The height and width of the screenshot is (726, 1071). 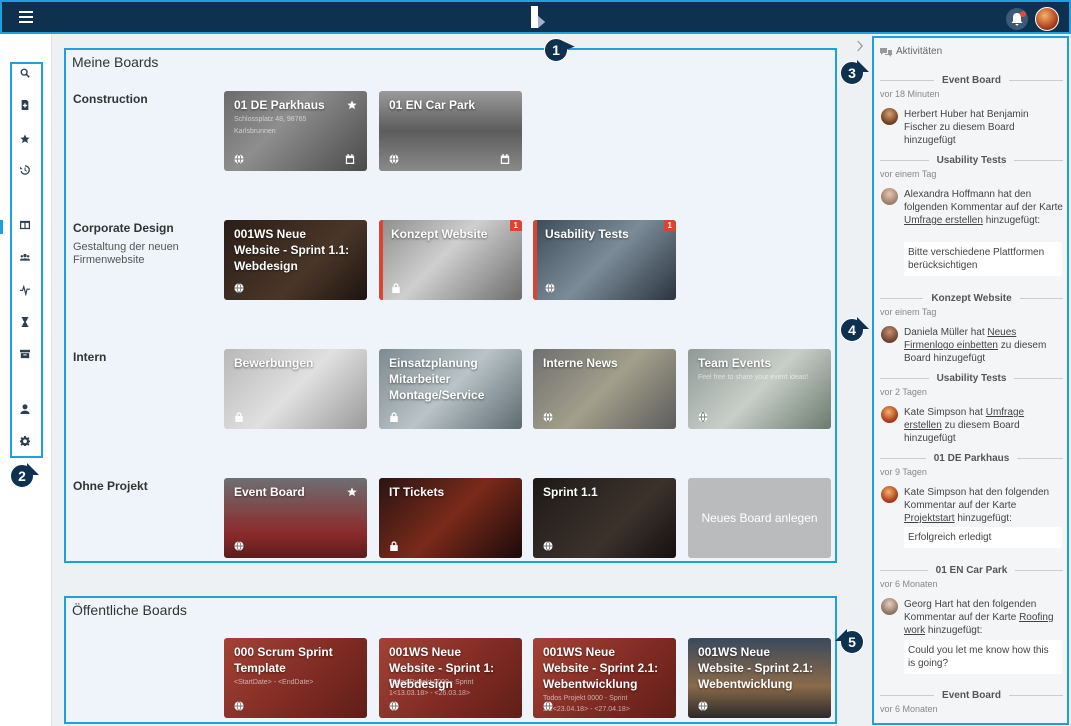 I want to click on card-dates: 1<13.03.18> - <26.03.18>, so click(x=429, y=693).